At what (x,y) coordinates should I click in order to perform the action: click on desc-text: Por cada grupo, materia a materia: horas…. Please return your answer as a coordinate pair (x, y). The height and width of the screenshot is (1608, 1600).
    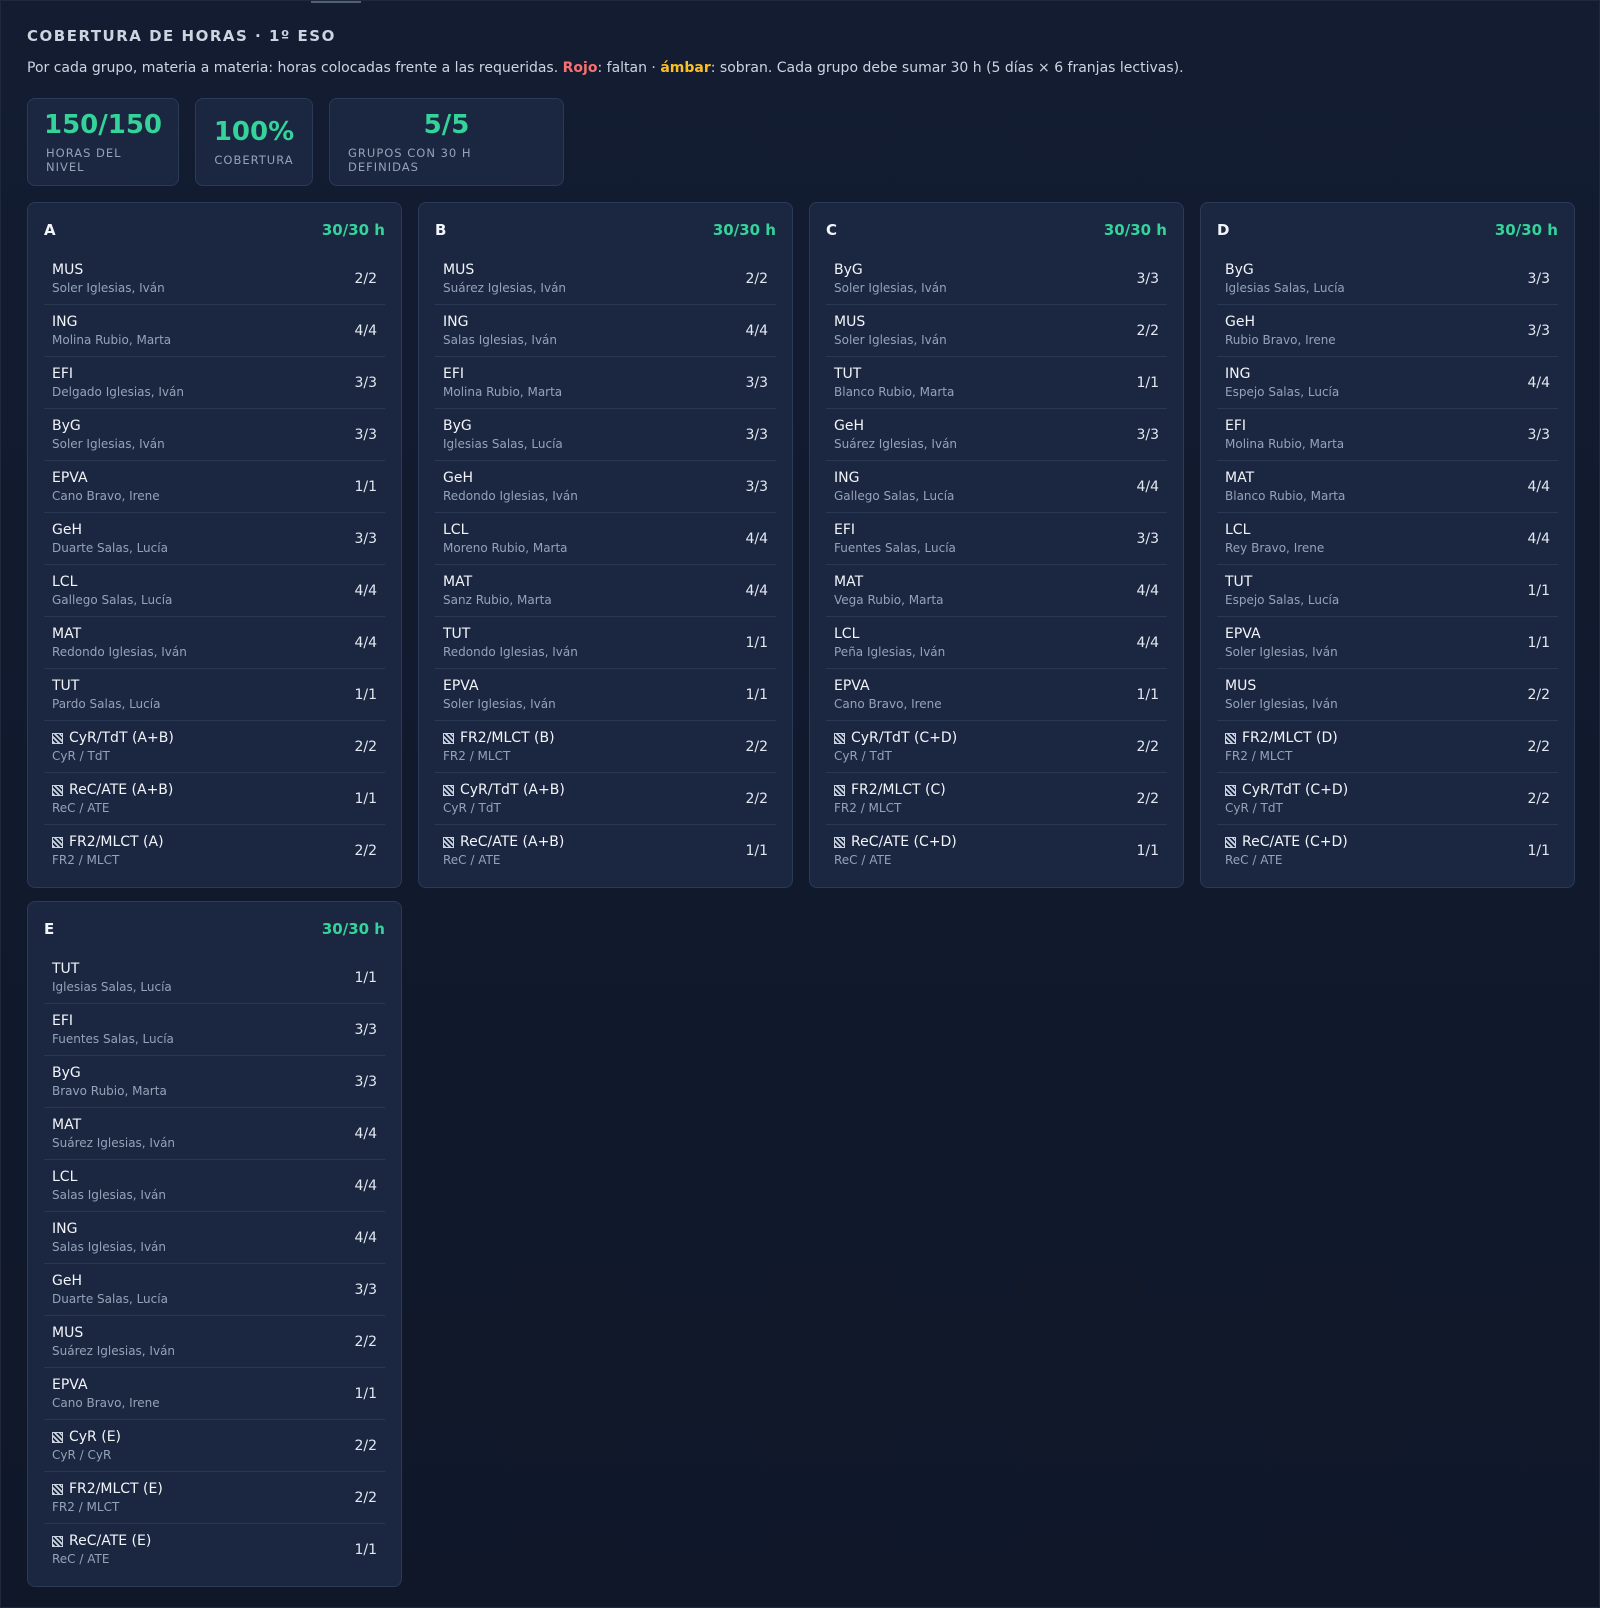
    Looking at the image, I should click on (295, 68).